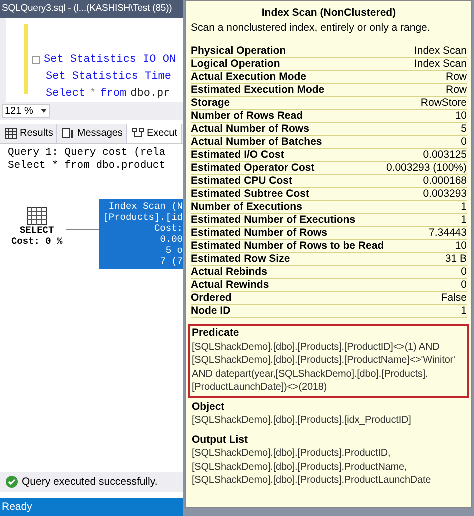 The height and width of the screenshot is (516, 474). What do you see at coordinates (445, 181) in the screenshot?
I see `property-value: 0.000168` at bounding box center [445, 181].